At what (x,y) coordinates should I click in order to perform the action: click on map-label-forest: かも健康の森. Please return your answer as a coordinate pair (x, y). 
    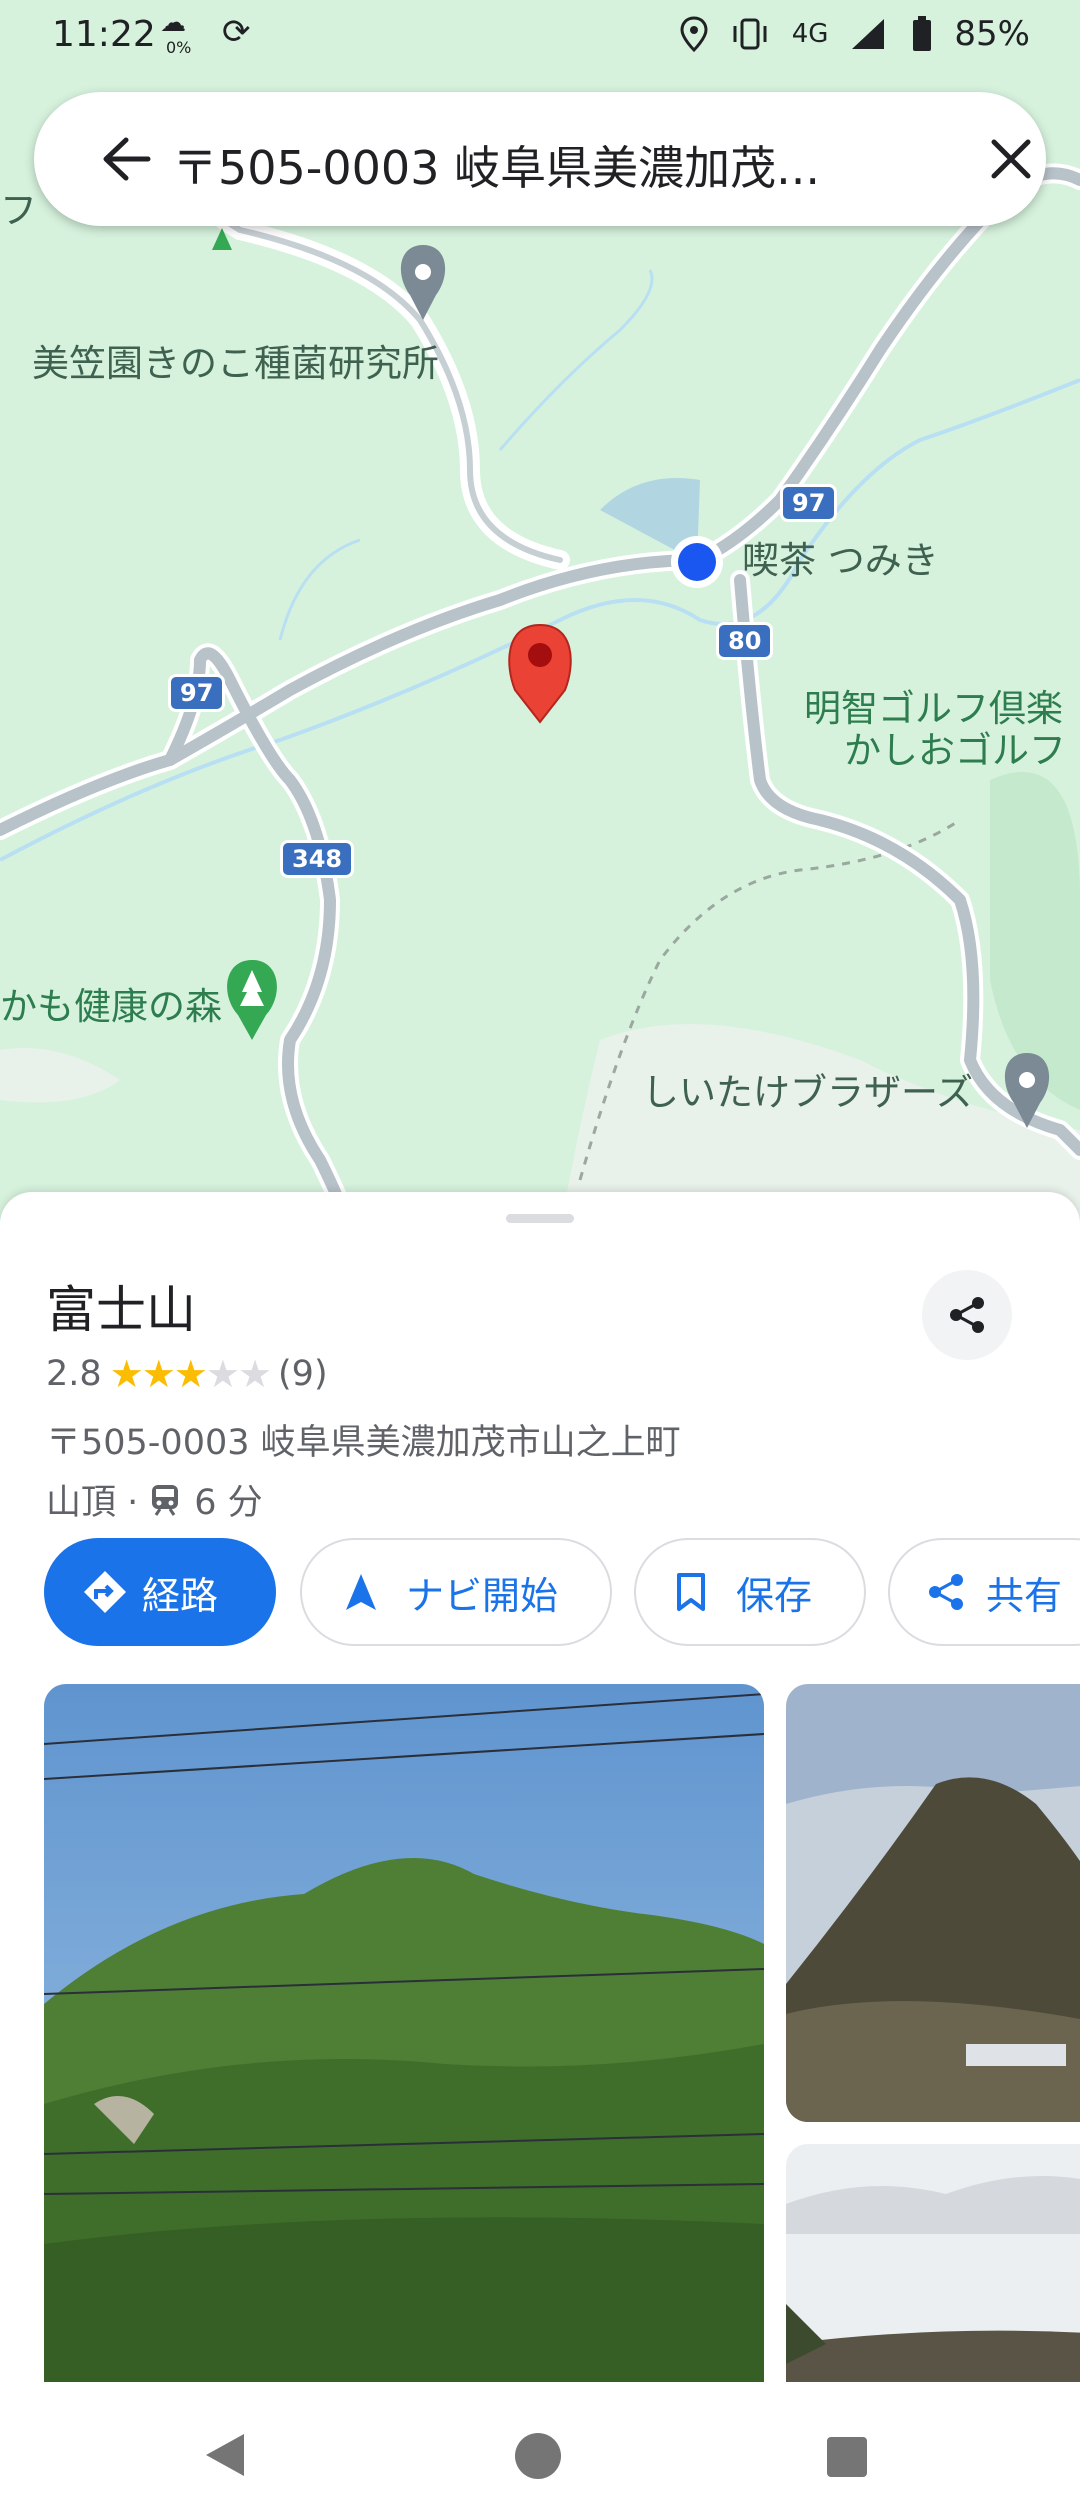
    Looking at the image, I should click on (111, 1006).